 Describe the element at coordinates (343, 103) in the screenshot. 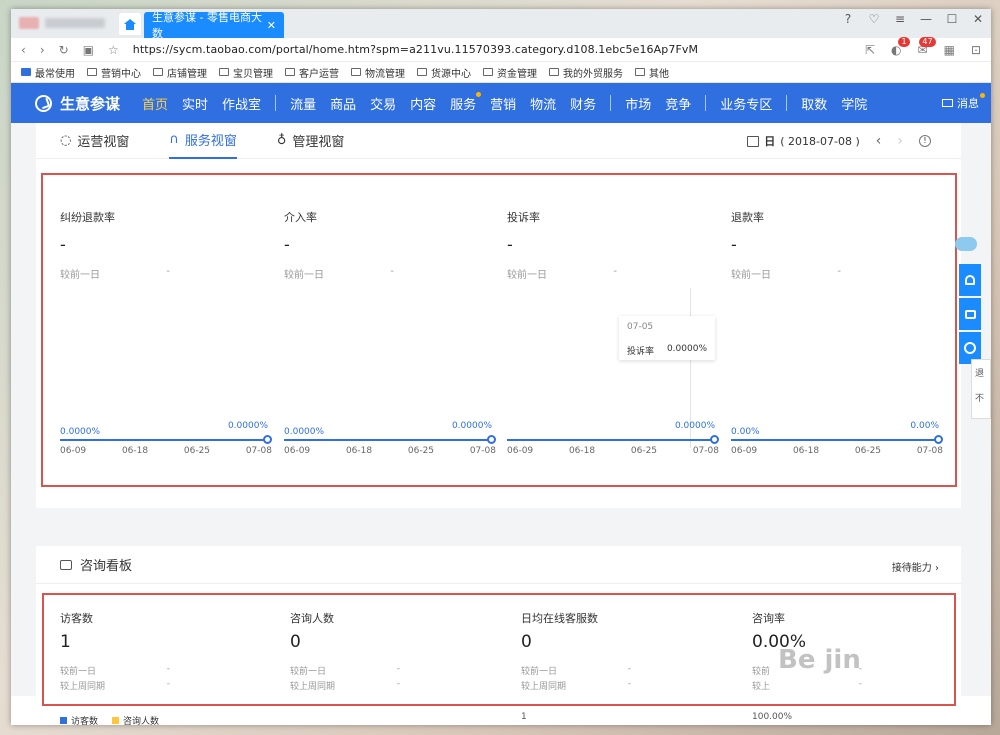

I see `nav-product: 商品` at that location.